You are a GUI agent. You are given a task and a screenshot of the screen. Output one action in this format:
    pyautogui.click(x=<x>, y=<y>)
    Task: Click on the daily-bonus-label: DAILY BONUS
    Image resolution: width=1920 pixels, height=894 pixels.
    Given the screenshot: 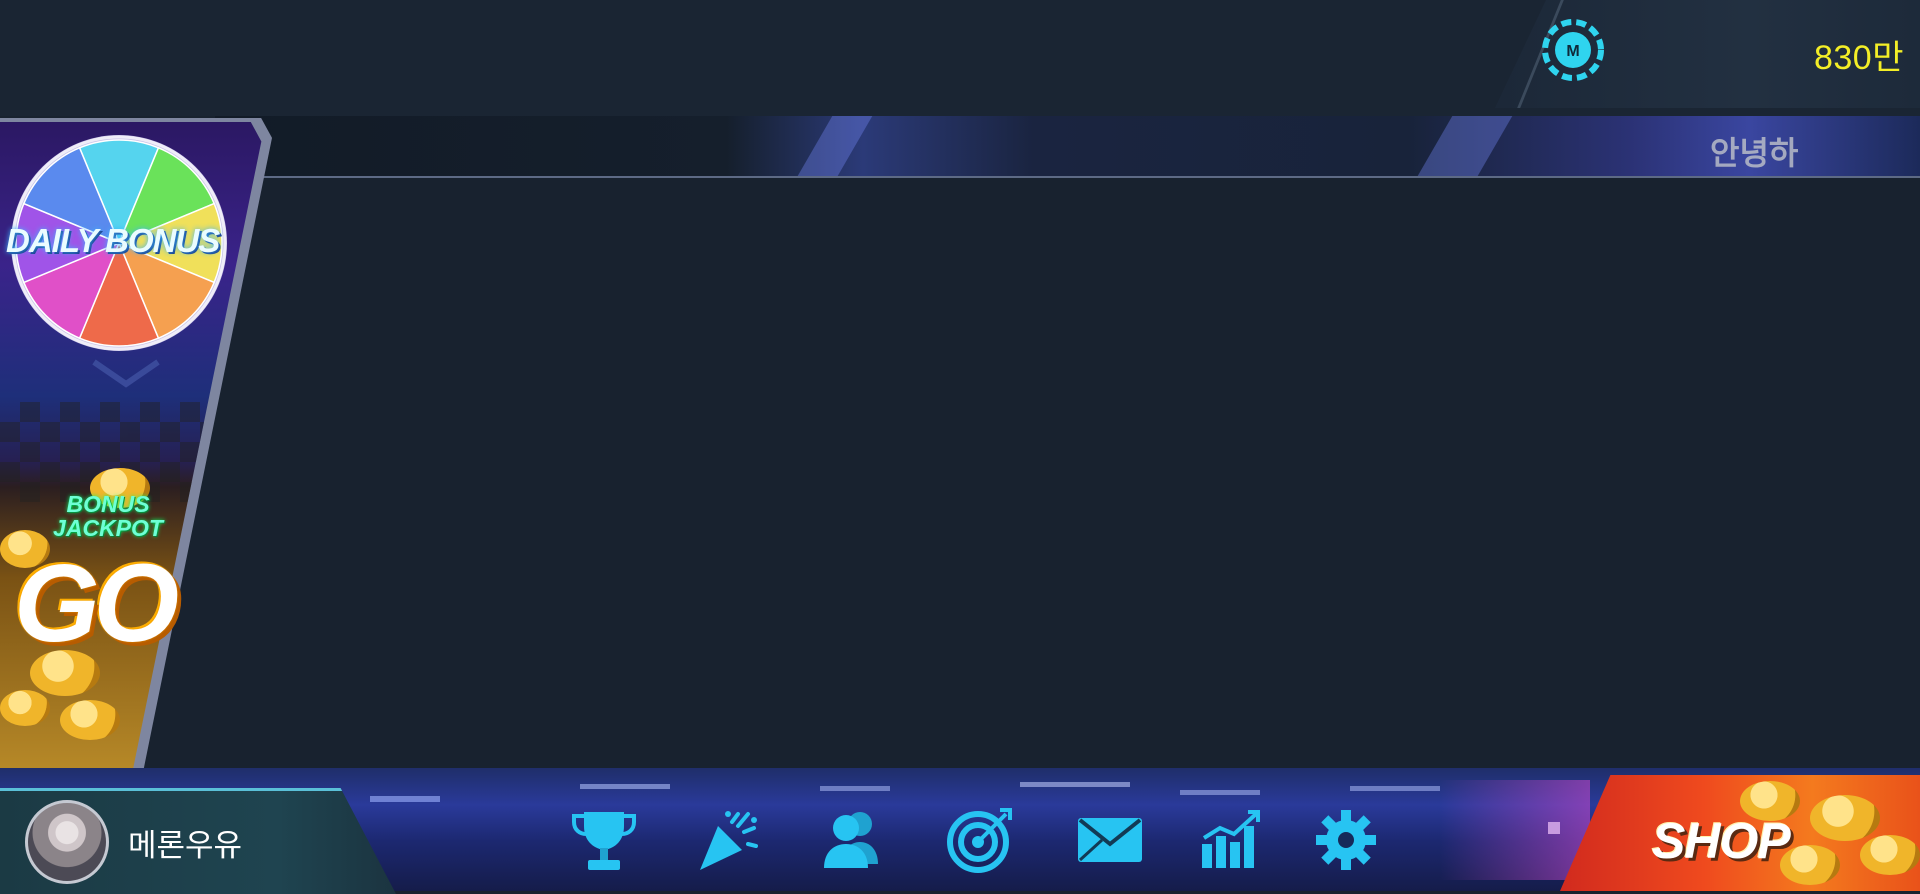 What is the action you would take?
    pyautogui.click(x=113, y=241)
    